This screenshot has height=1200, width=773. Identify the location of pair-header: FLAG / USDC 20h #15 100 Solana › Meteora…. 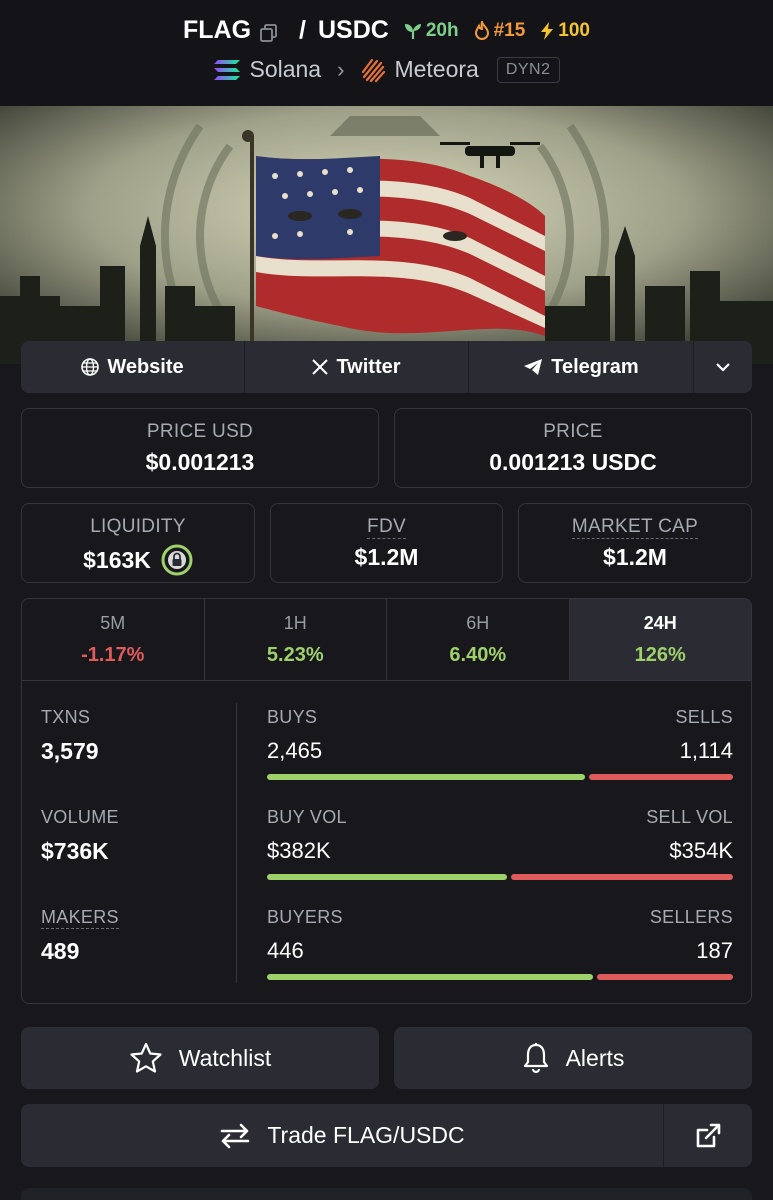
(386, 53).